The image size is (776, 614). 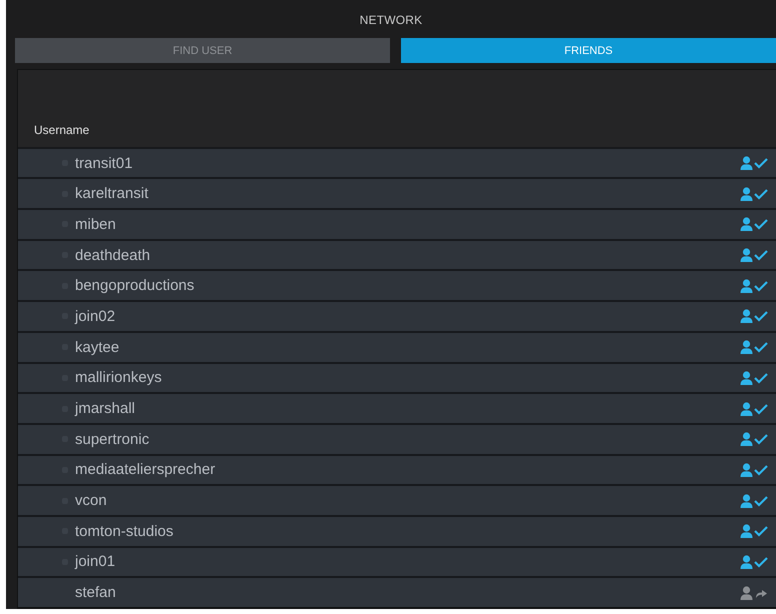 What do you see at coordinates (397, 591) in the screenshot?
I see `user-row: stefan` at bounding box center [397, 591].